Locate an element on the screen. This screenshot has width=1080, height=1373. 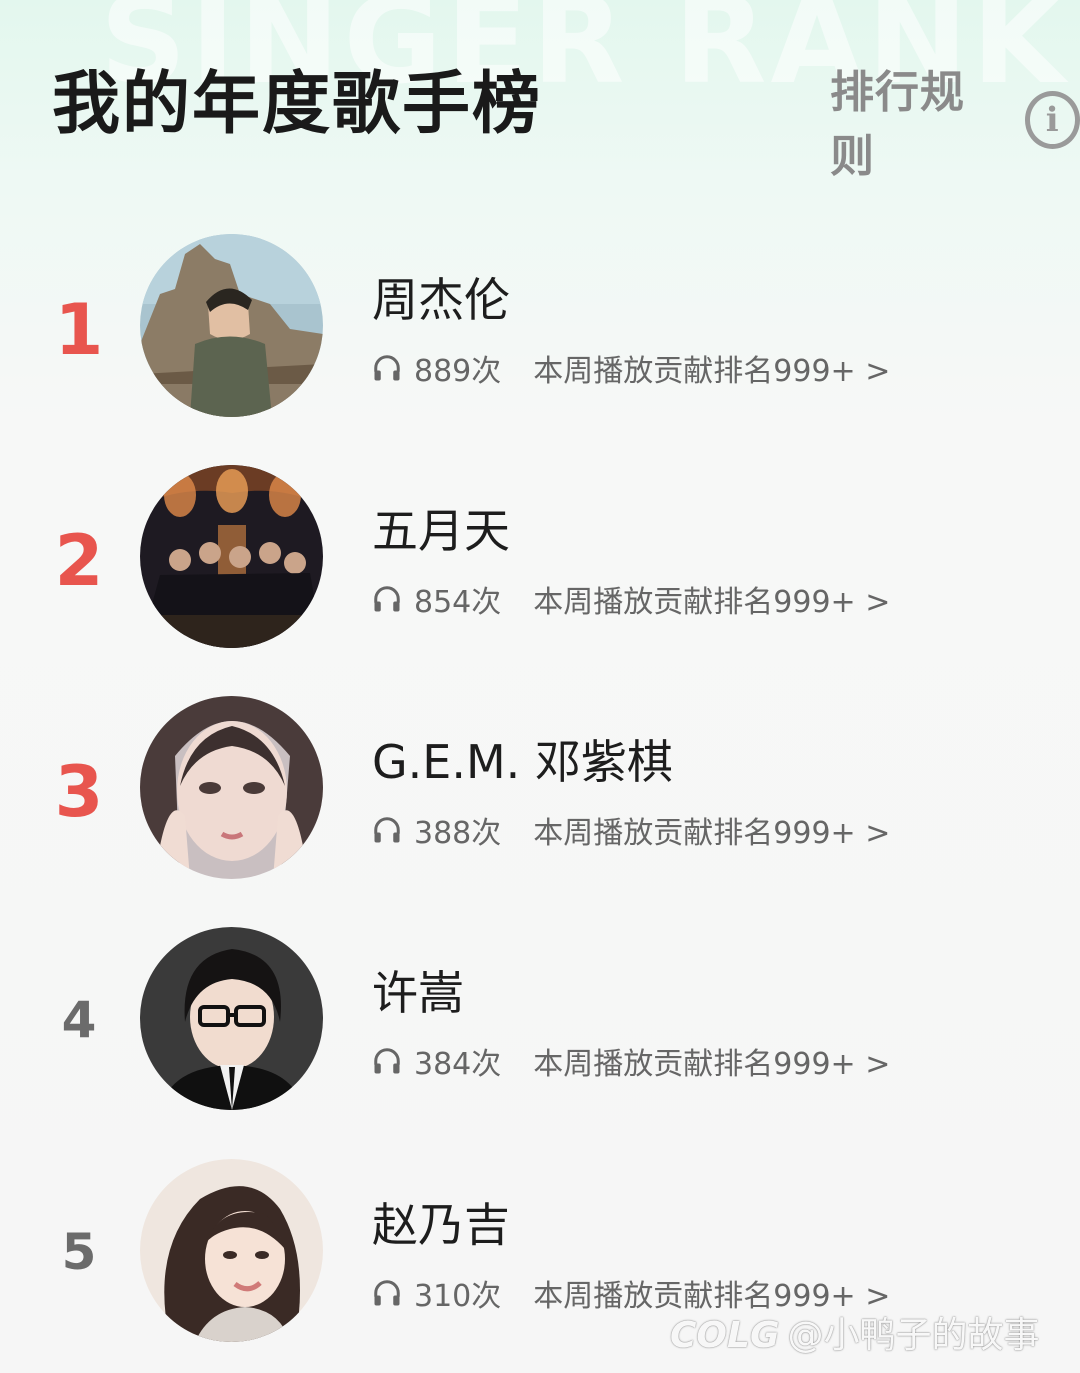
singer-stats: 384次 本周播放贡献排名999+ > is located at coordinates (631, 1061).